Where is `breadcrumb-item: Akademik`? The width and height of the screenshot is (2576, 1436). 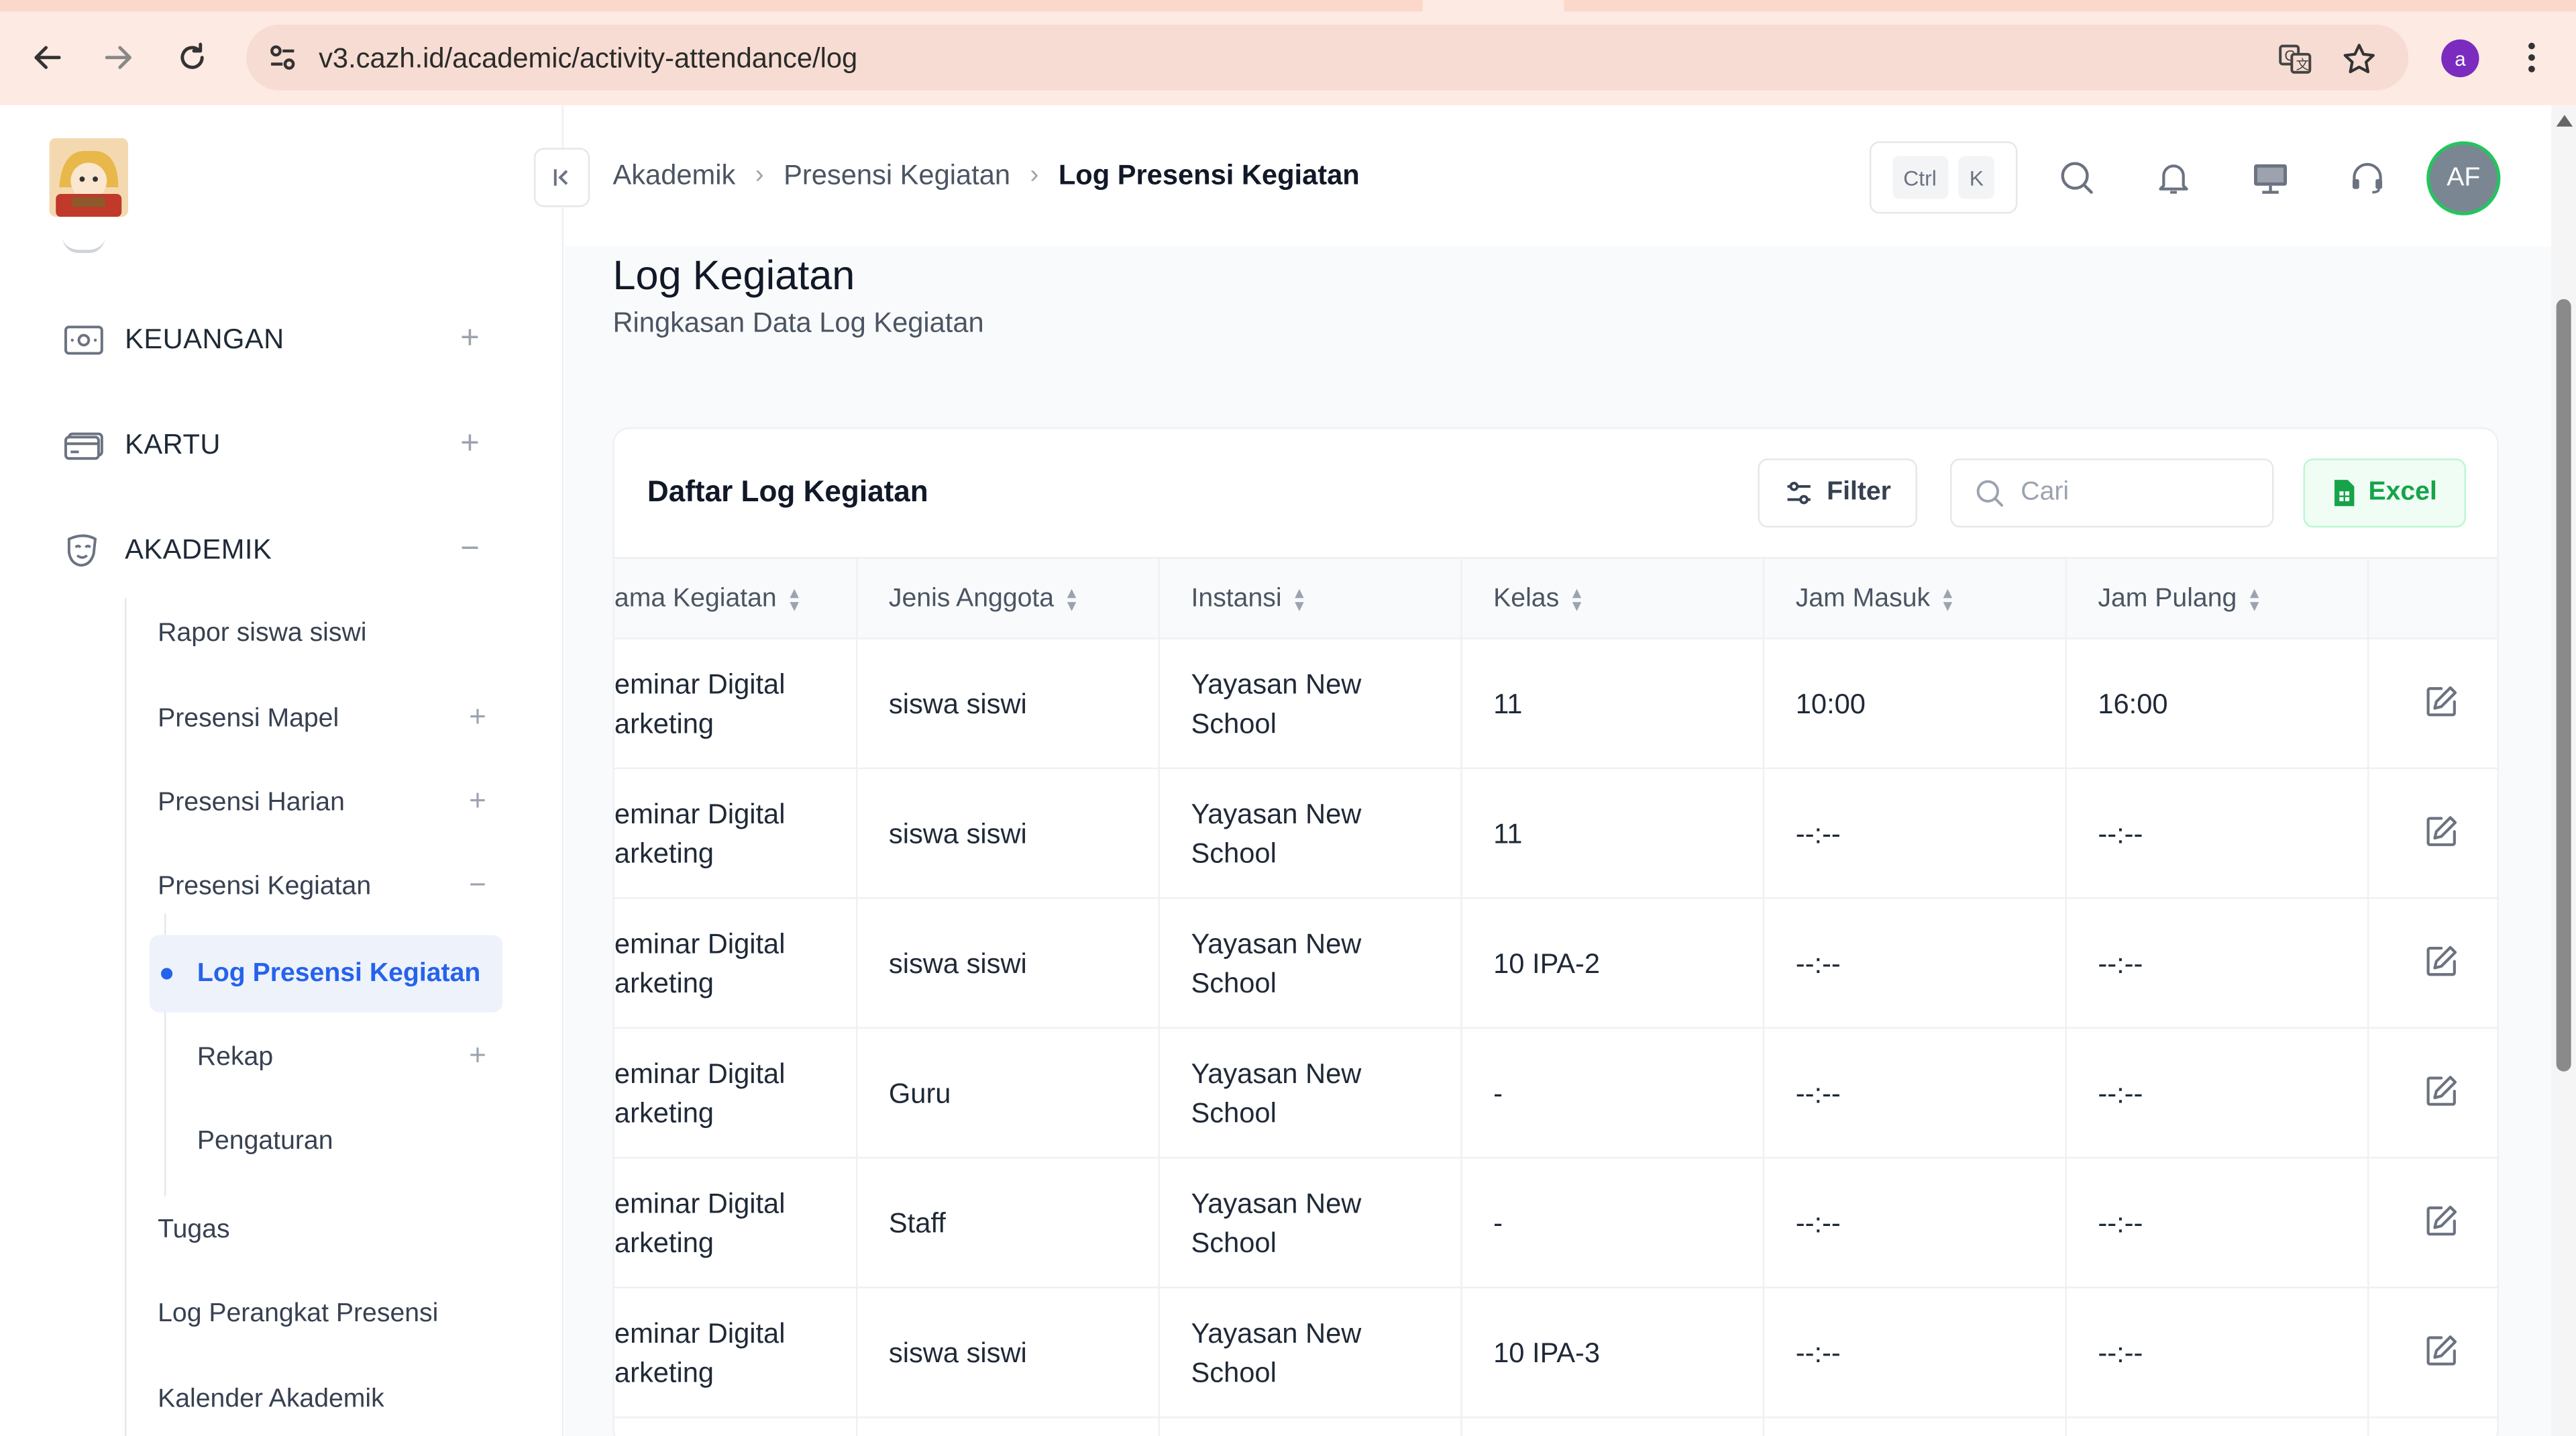 breadcrumb-item: Akademik is located at coordinates (673, 176).